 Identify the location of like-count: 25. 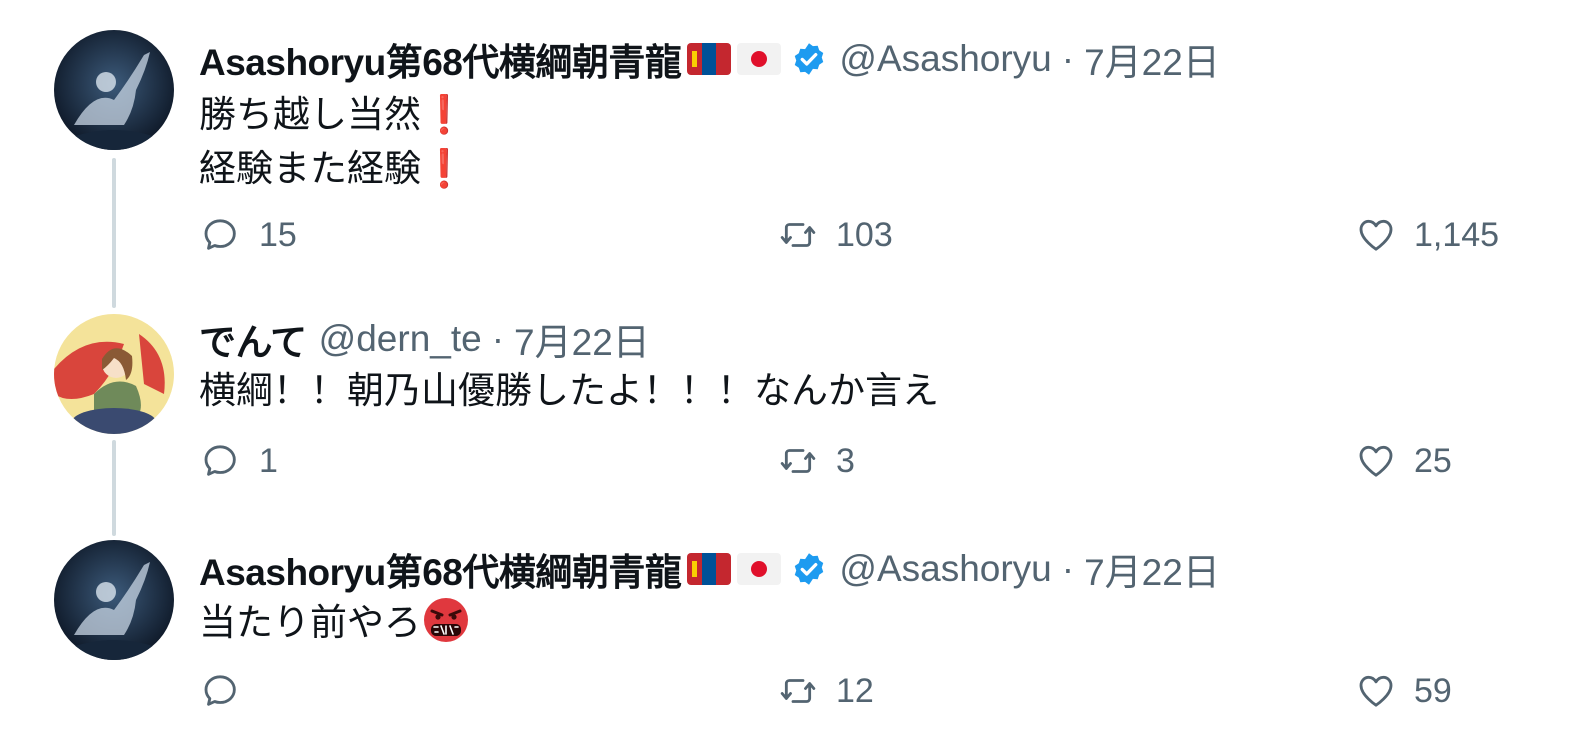
(1433, 460).